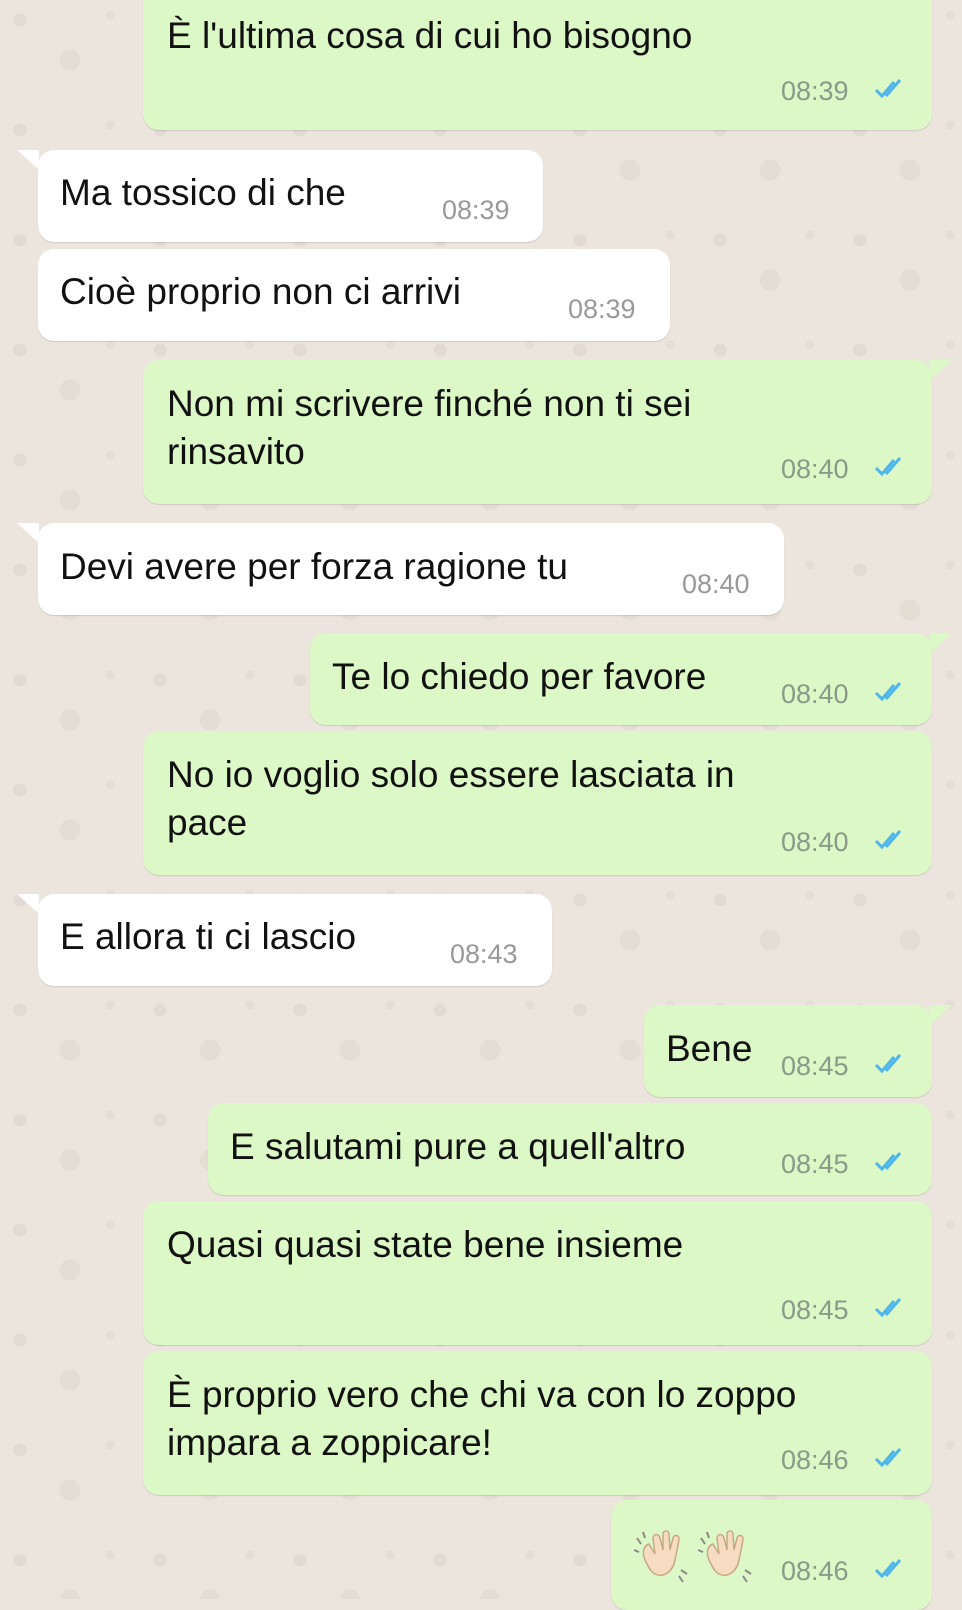  What do you see at coordinates (458, 1146) in the screenshot?
I see `message-text: E salutami pure a quell'altro` at bounding box center [458, 1146].